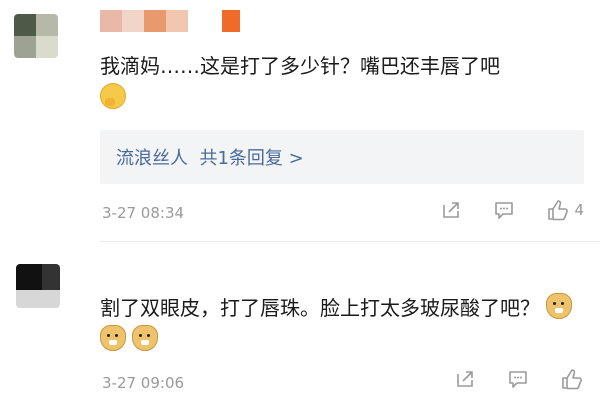 Image resolution: width=600 pixels, height=394 pixels. I want to click on timestamp: 3-27 09:06, so click(143, 383).